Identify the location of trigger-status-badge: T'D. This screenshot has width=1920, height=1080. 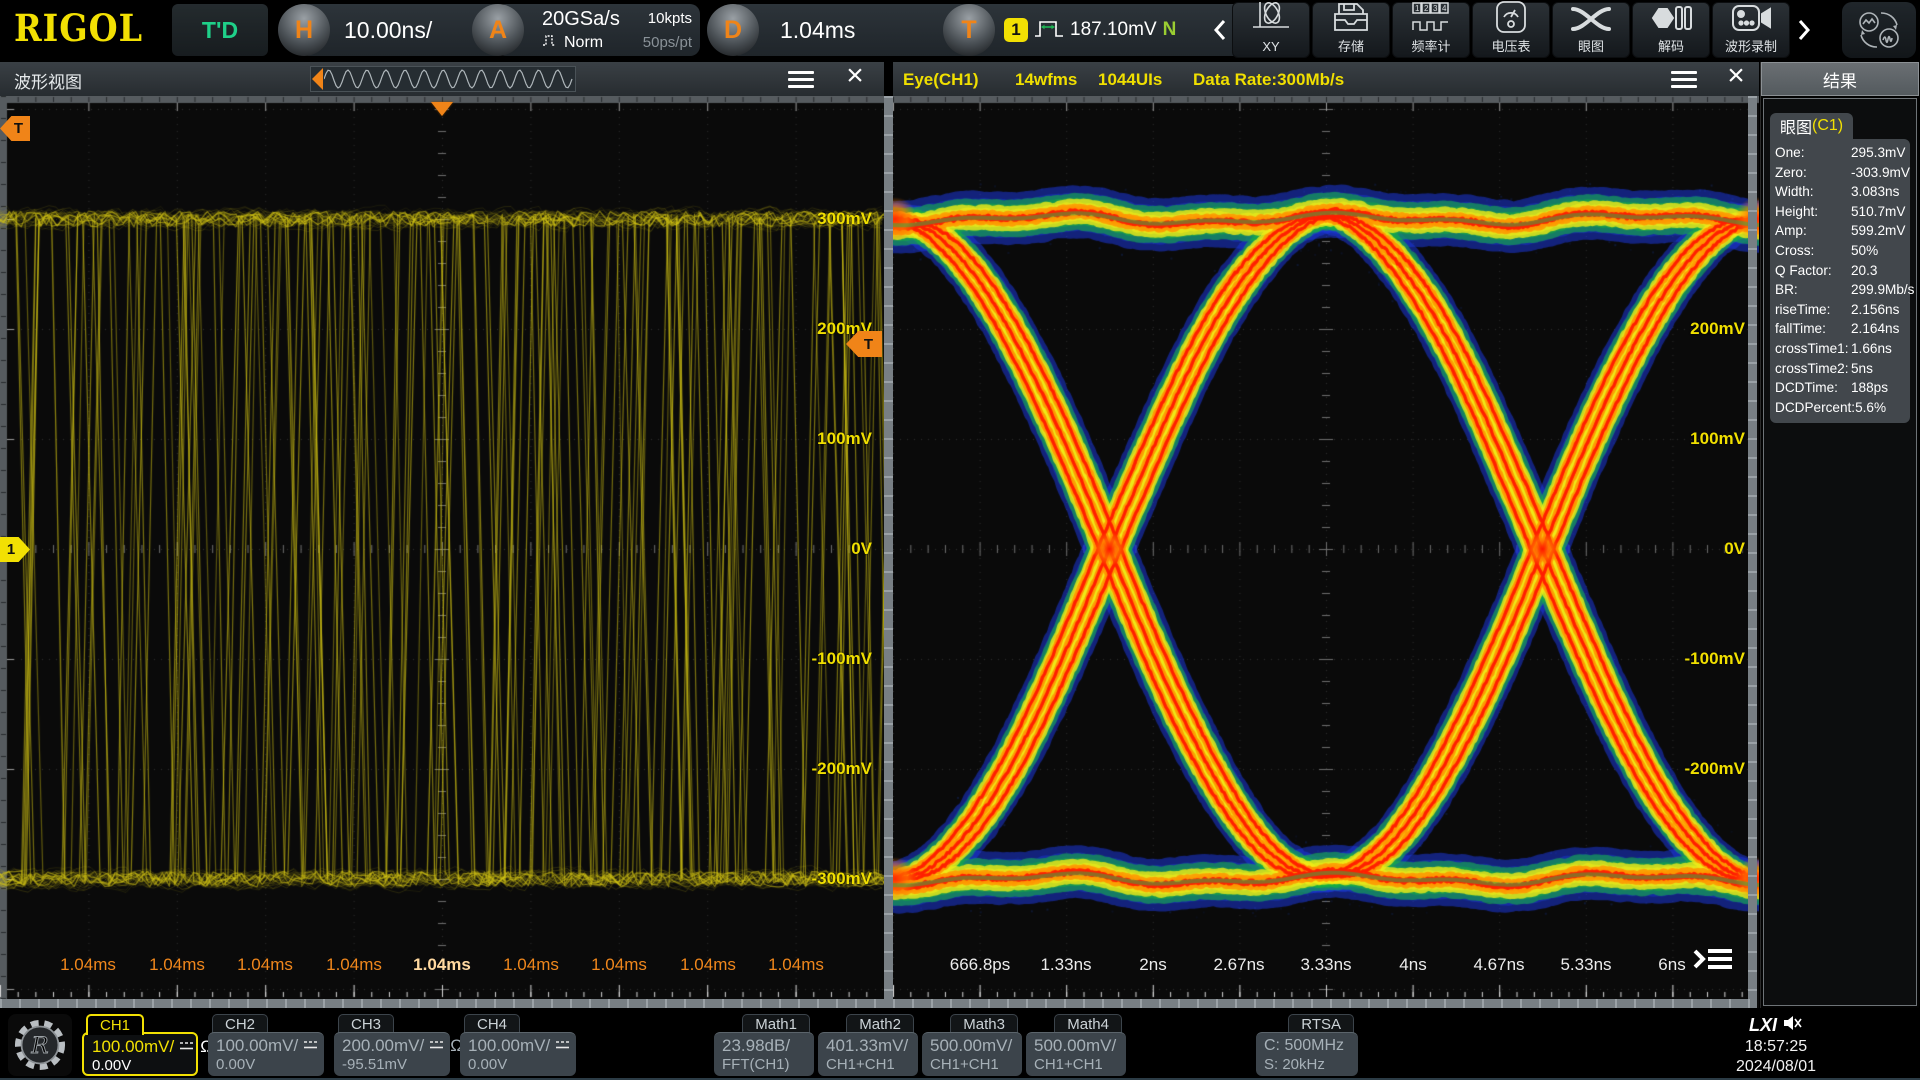
(220, 30).